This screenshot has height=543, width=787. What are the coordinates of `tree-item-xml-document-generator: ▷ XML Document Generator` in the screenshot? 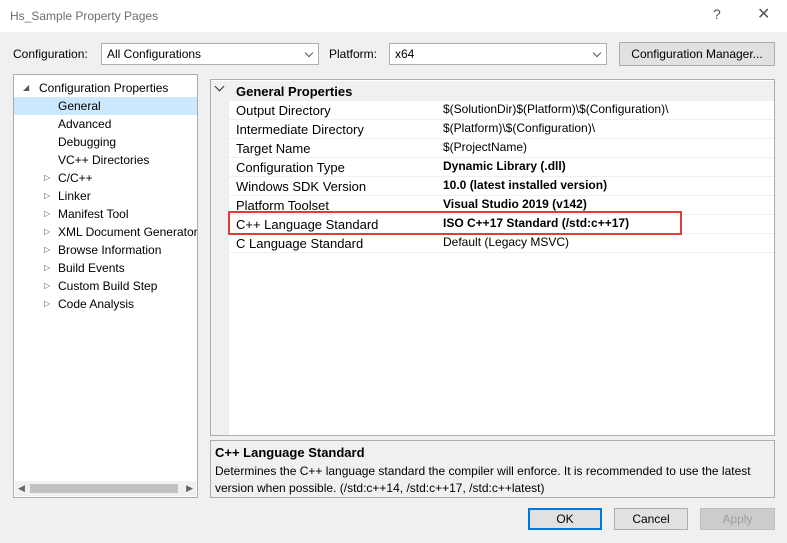 It's located at (105, 232).